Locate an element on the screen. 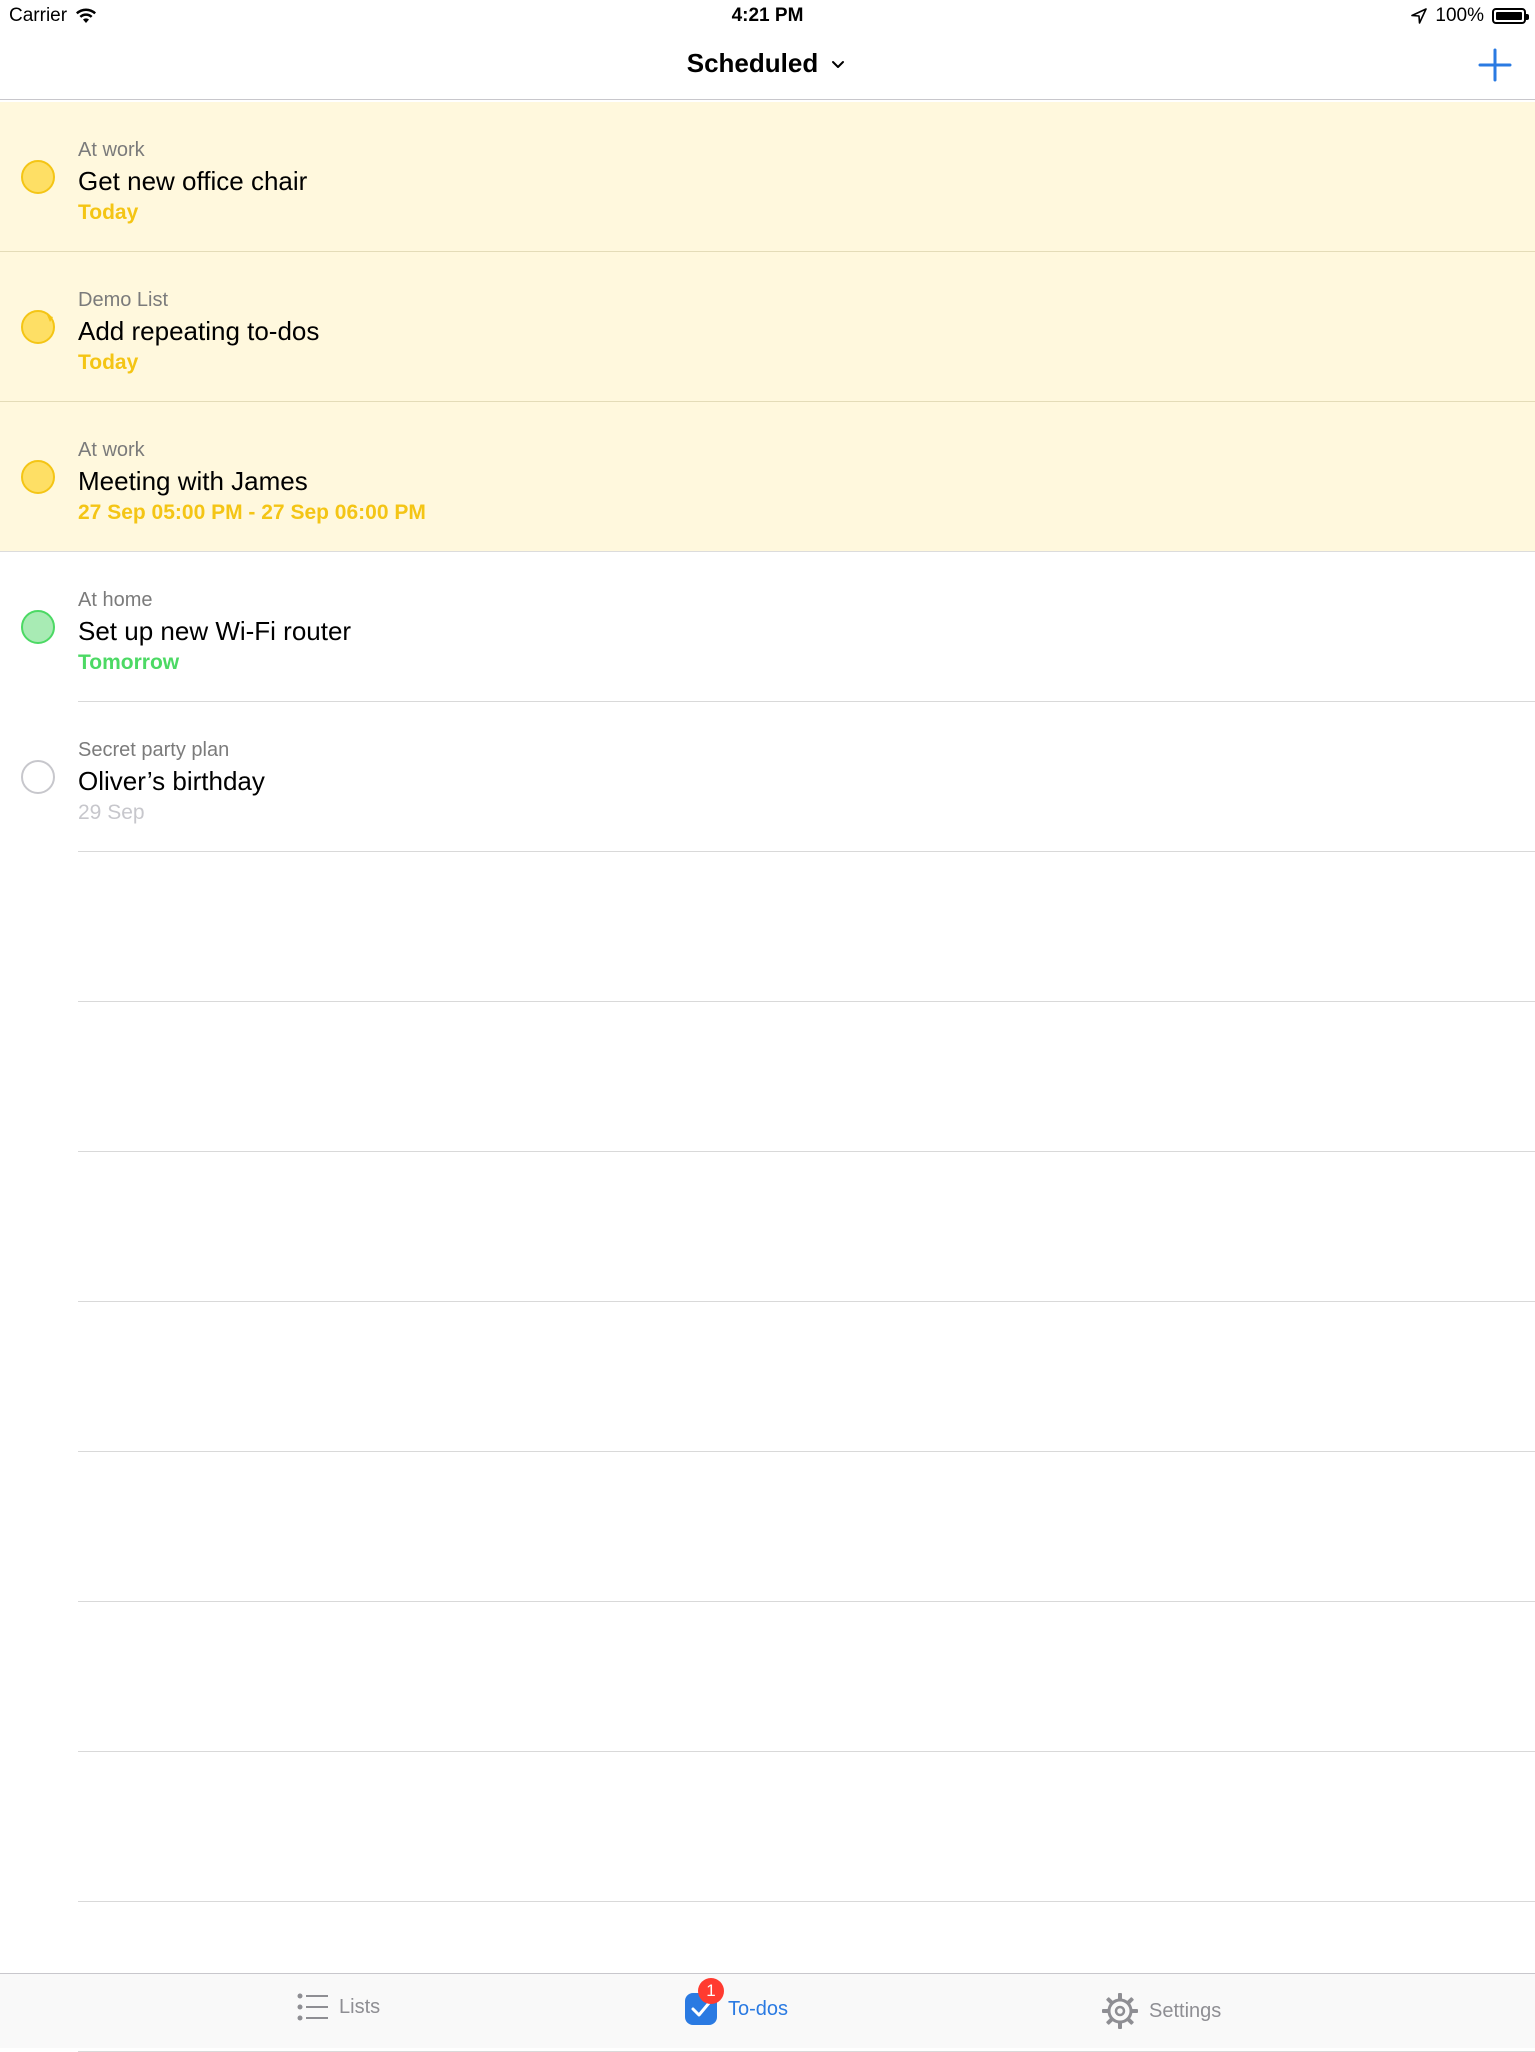  status-time: 4:21 PM is located at coordinates (767, 15).